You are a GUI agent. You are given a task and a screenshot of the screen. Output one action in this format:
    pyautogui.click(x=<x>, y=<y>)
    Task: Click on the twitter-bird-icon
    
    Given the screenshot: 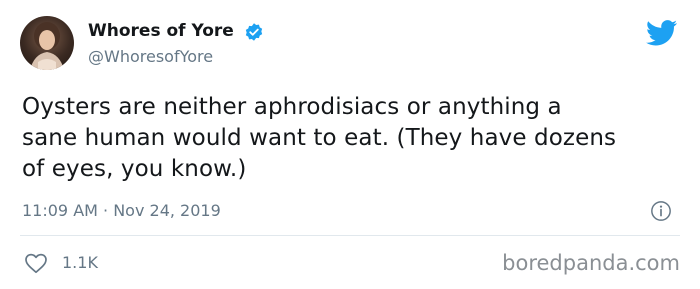 What is the action you would take?
    pyautogui.click(x=662, y=33)
    